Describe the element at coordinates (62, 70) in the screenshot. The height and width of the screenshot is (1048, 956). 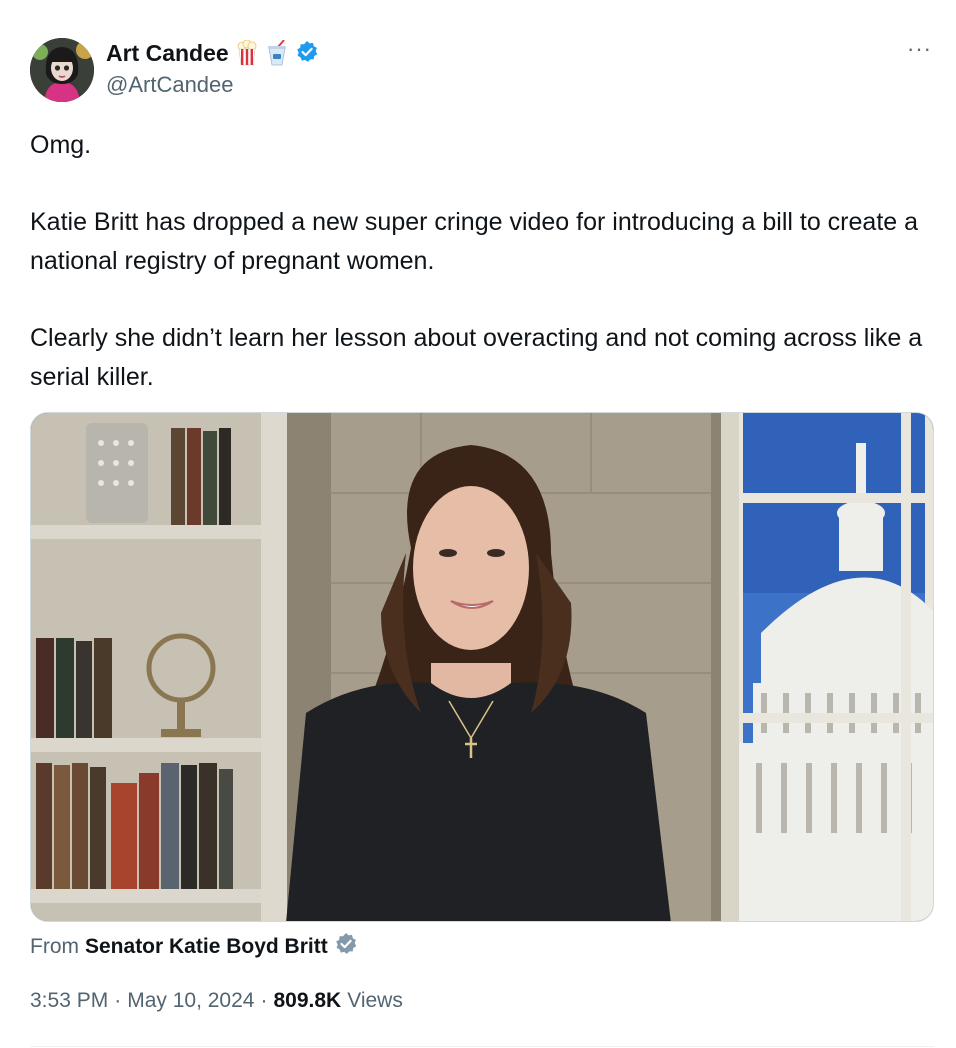
I see `author-avatar` at that location.